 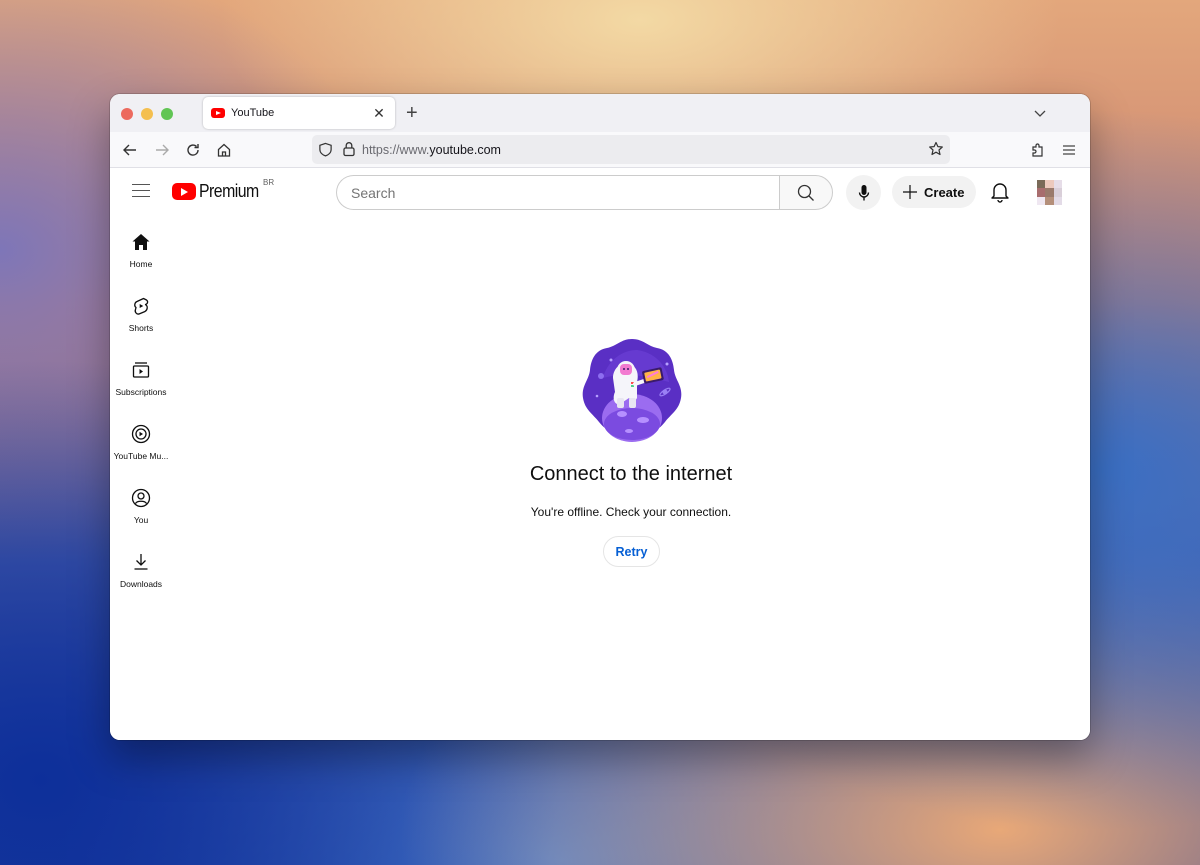 I want to click on close-window-button, so click(x=127, y=114).